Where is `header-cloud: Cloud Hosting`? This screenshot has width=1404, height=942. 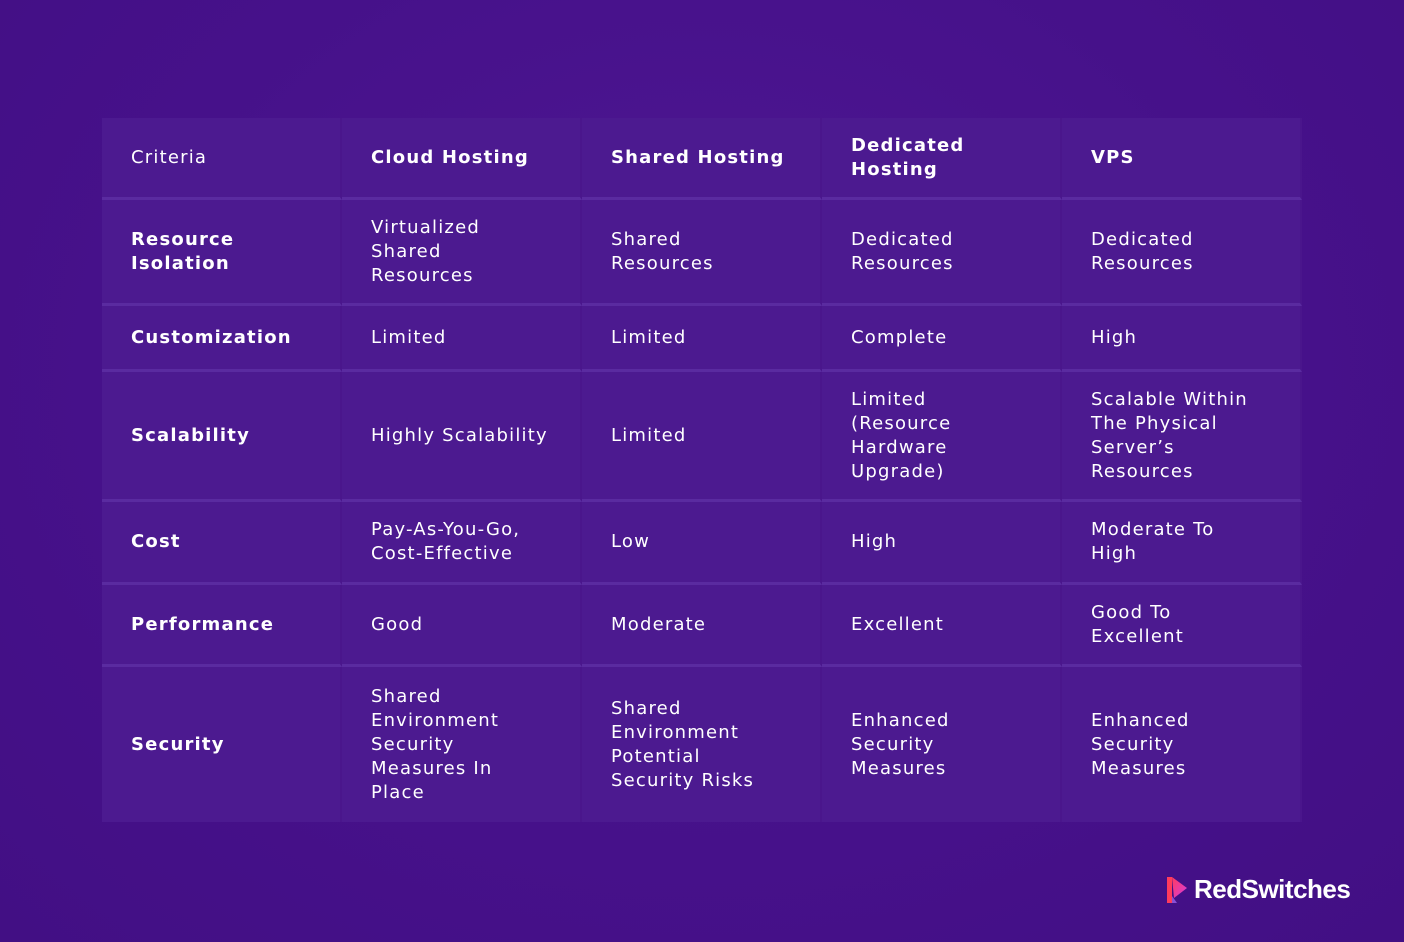
header-cloud: Cloud Hosting is located at coordinates (462, 159).